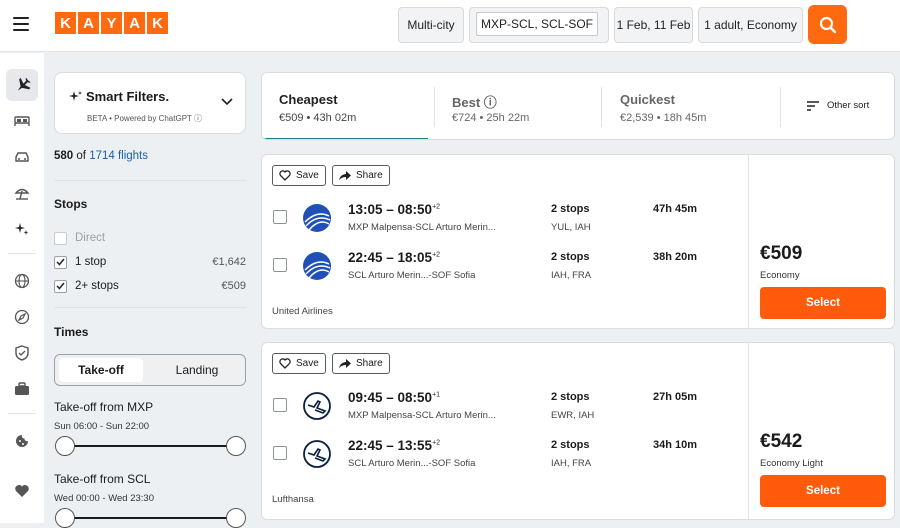 The image size is (900, 528). Describe the element at coordinates (21, 24) in the screenshot. I see `menu-icon` at that location.